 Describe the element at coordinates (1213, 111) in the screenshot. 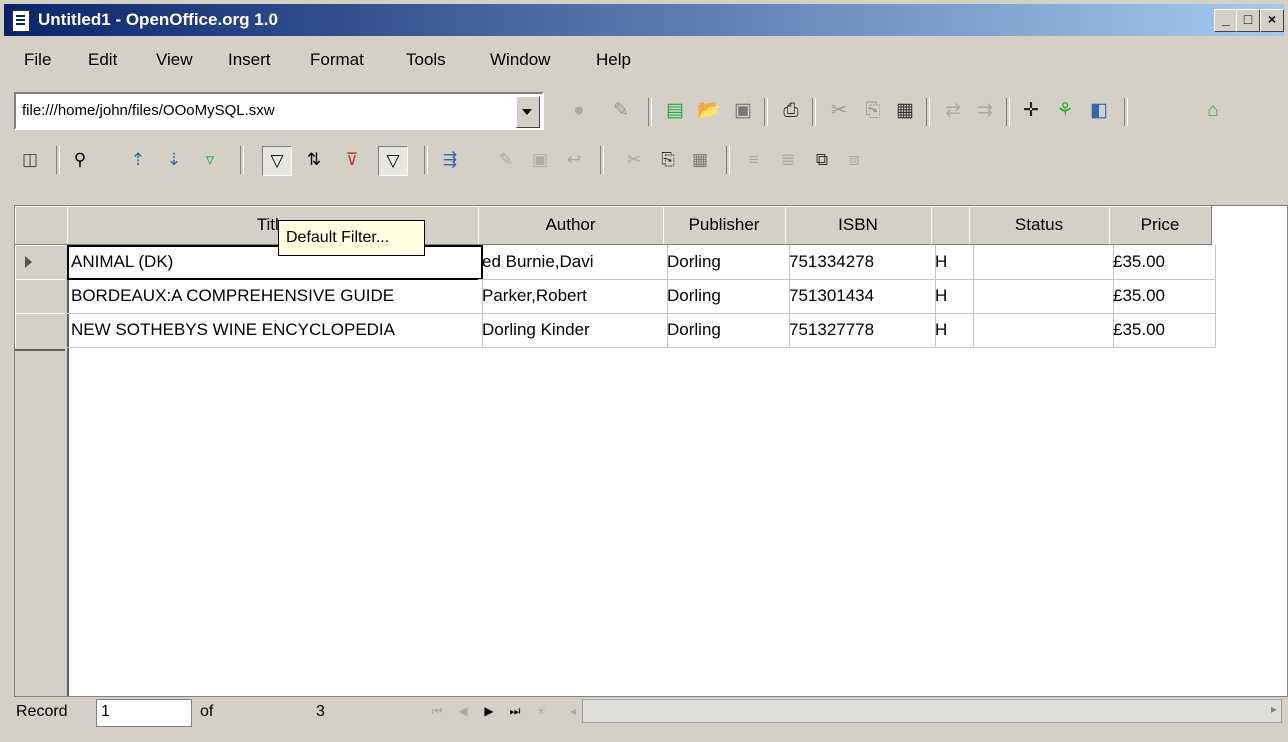

I see `gallery-icon: ⌂` at that location.